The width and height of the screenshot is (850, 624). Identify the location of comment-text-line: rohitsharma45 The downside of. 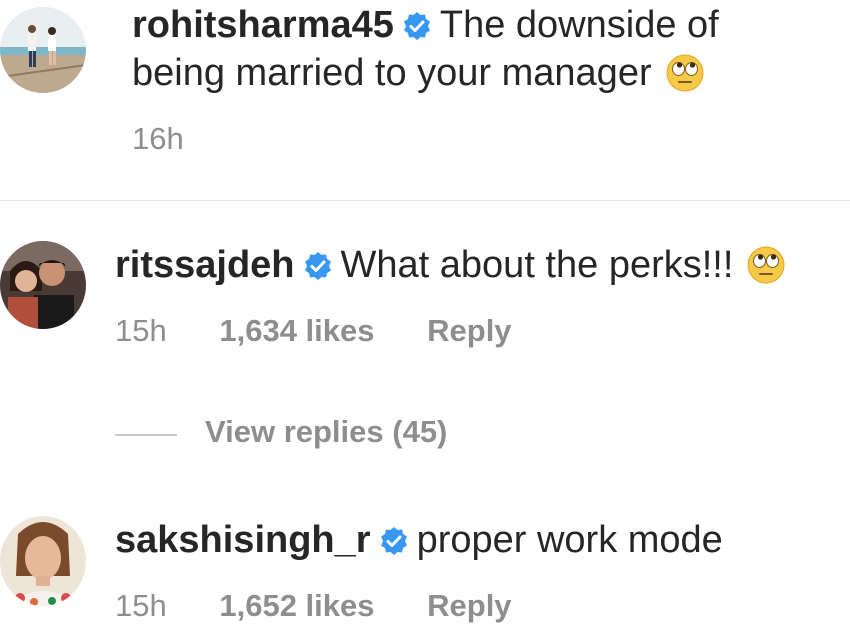
(425, 27).